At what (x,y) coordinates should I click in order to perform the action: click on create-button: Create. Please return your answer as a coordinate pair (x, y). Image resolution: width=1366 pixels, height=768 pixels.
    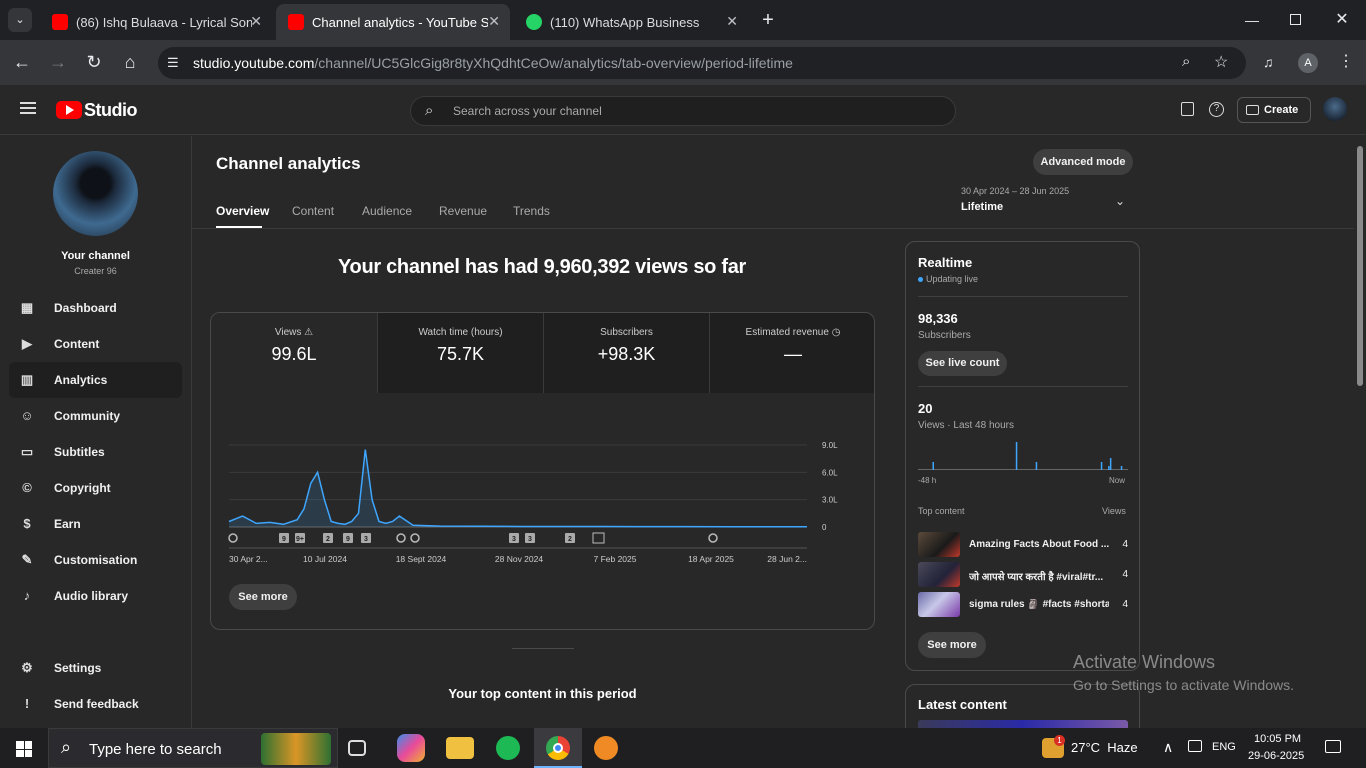
    Looking at the image, I should click on (1274, 110).